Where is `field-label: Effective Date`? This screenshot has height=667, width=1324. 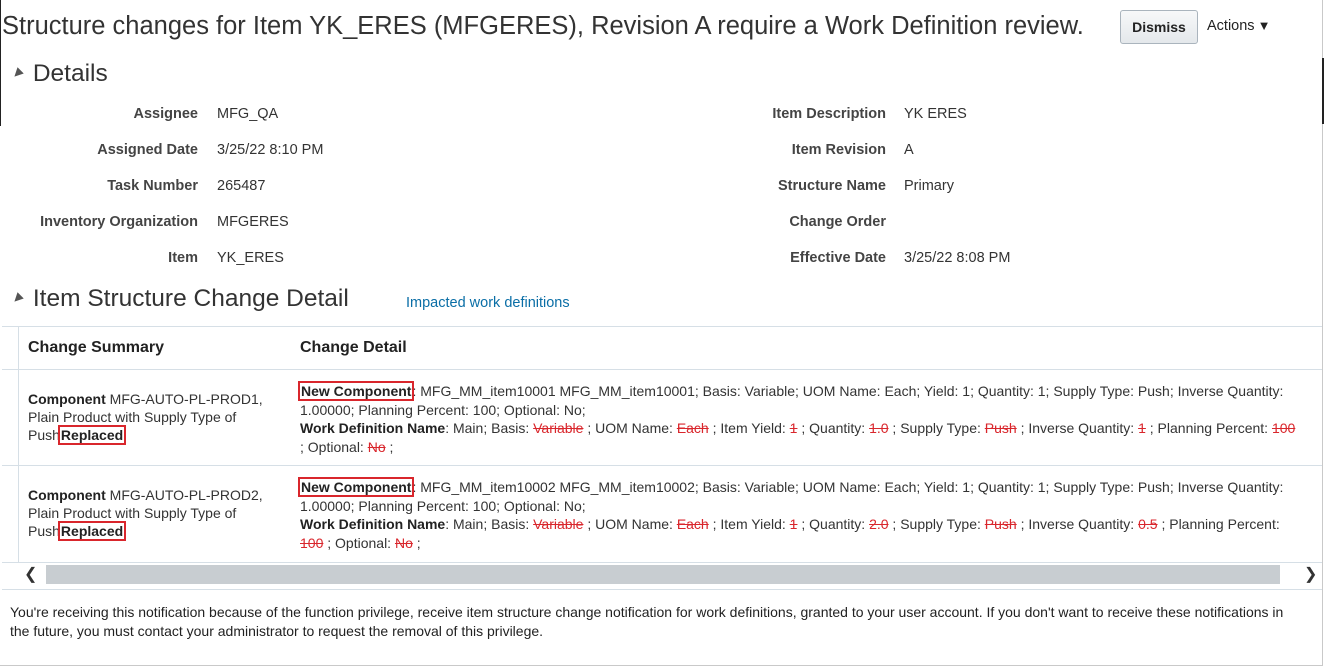 field-label: Effective Date is located at coordinates (838, 258).